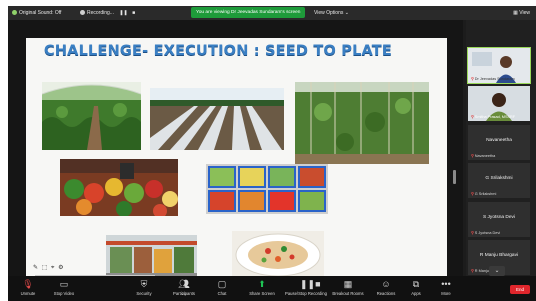 This screenshot has width=536, height=301. What do you see at coordinates (499, 255) in the screenshot?
I see `participant-name: R Manju Bhargavi` at bounding box center [499, 255].